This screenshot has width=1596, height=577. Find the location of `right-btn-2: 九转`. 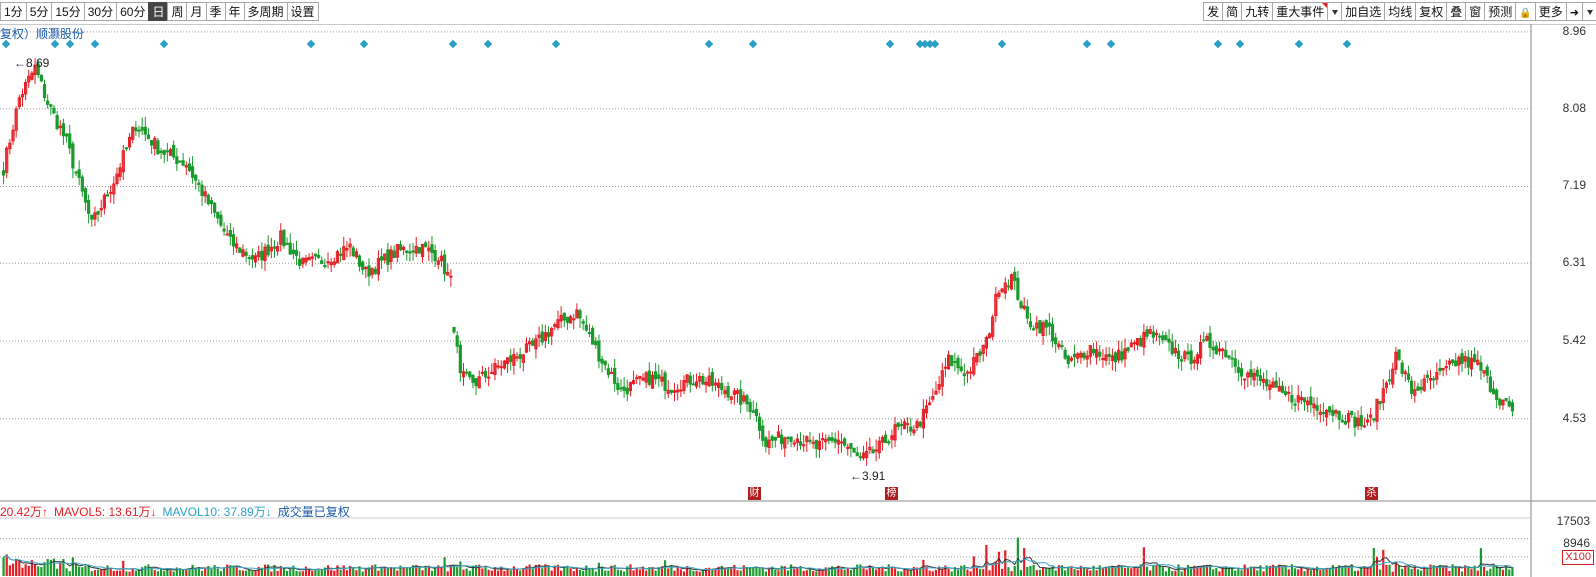

right-btn-2: 九转 is located at coordinates (1257, 11).